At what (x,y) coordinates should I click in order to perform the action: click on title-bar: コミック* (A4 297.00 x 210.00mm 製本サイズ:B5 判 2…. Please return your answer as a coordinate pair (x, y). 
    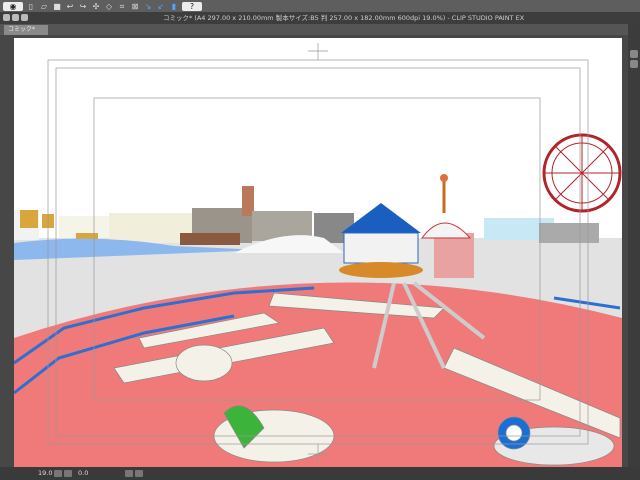
    Looking at the image, I should click on (320, 18).